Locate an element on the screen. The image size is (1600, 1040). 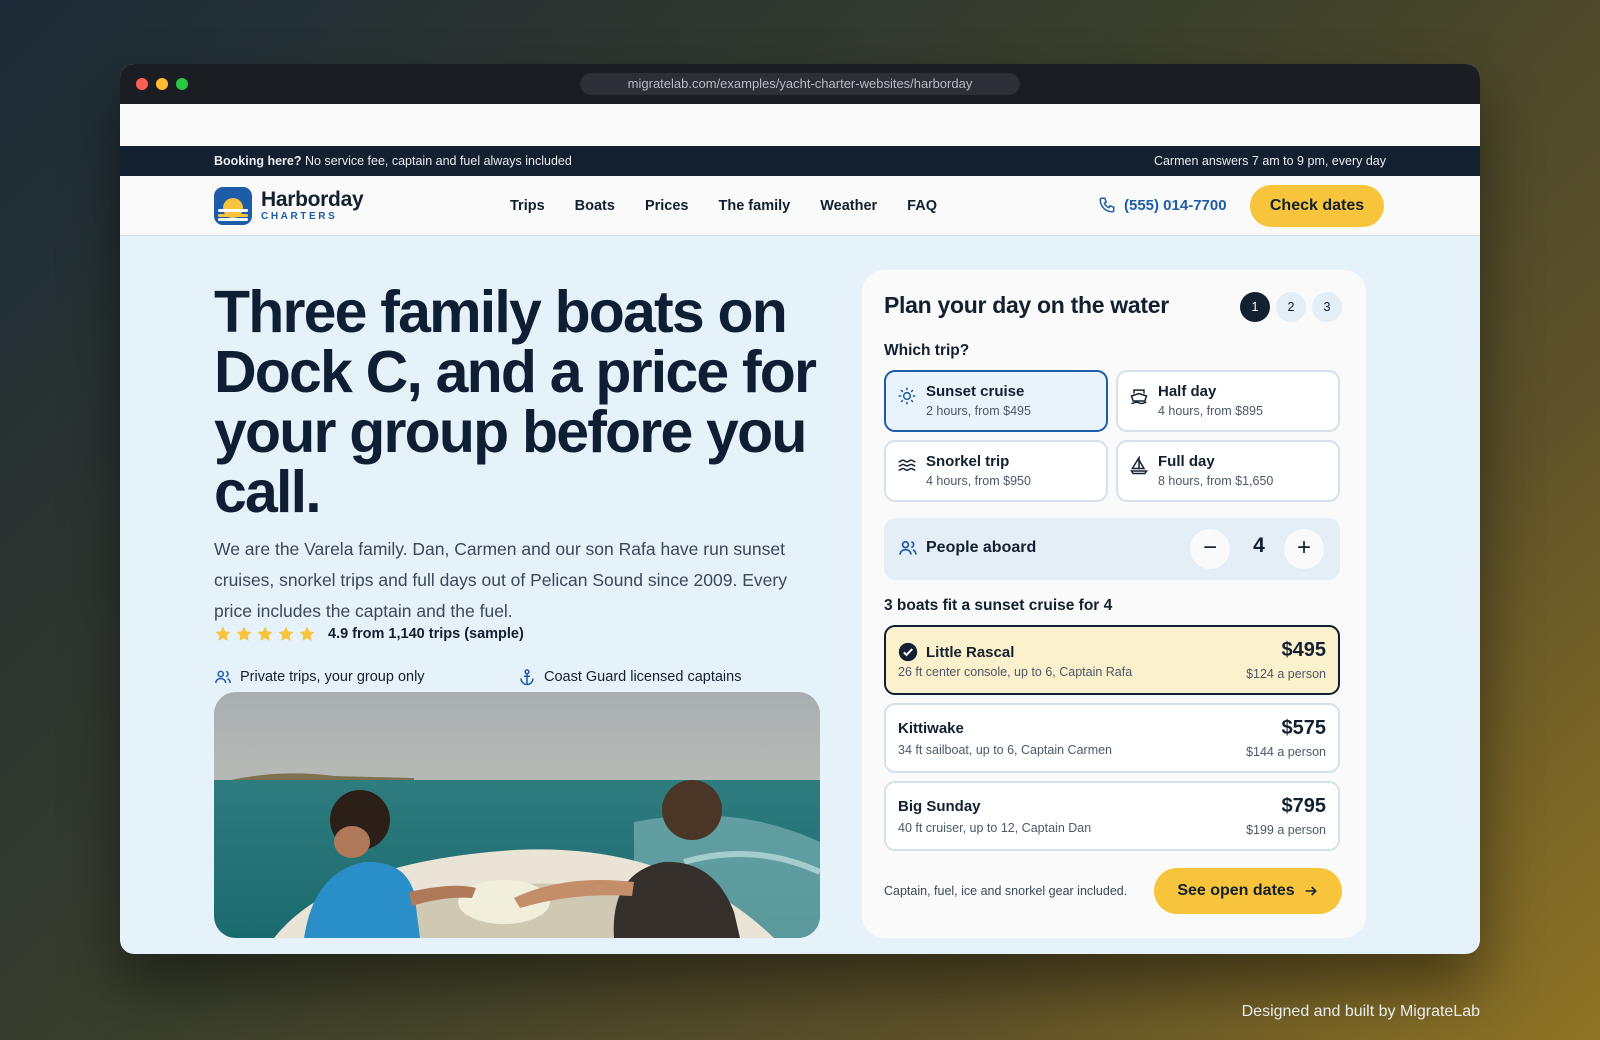
trip-name: Snorkel trip is located at coordinates (968, 461).